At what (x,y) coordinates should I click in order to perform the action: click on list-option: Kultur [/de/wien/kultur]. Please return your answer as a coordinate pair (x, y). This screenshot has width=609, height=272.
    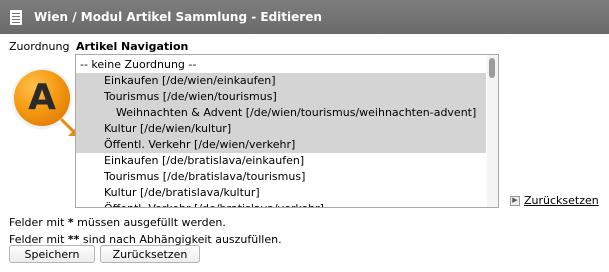
    Looking at the image, I should click on (281, 129).